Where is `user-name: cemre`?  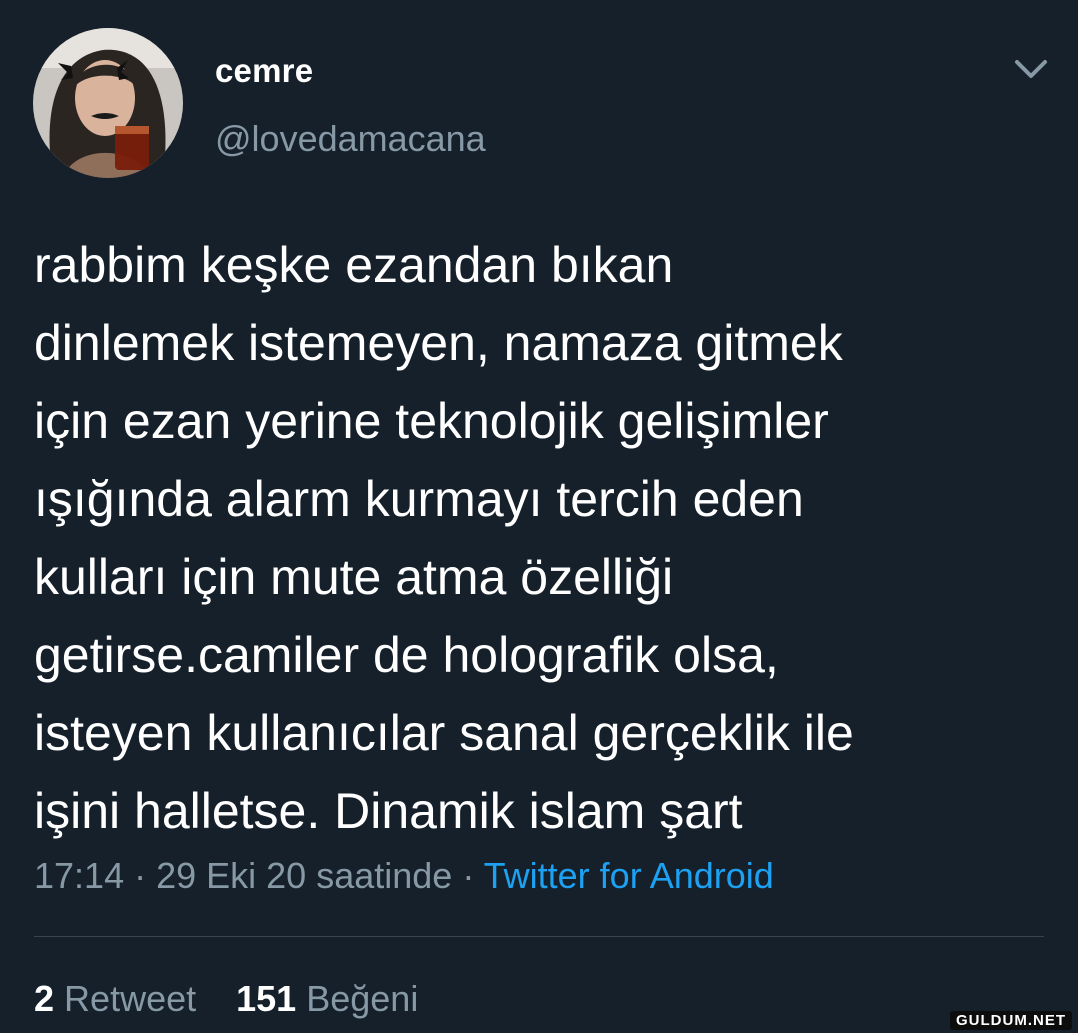 user-name: cemre is located at coordinates (264, 71).